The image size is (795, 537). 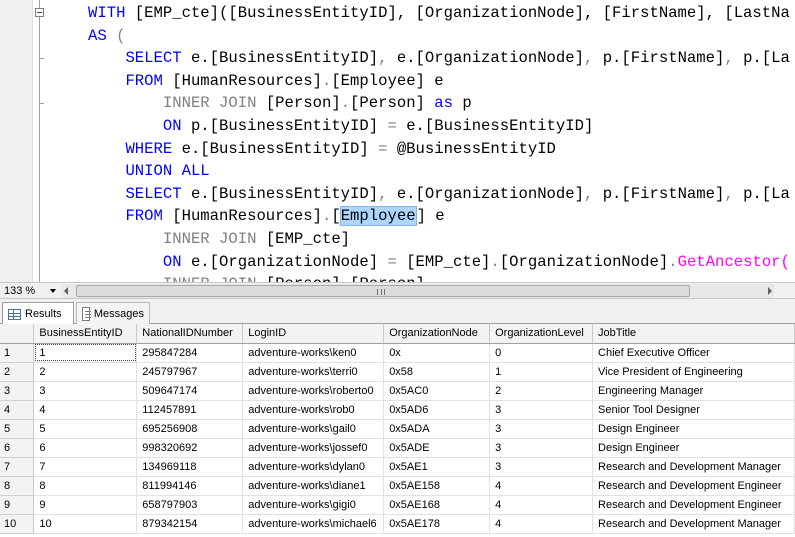 I want to click on table-cell: 509647174, so click(x=190, y=391).